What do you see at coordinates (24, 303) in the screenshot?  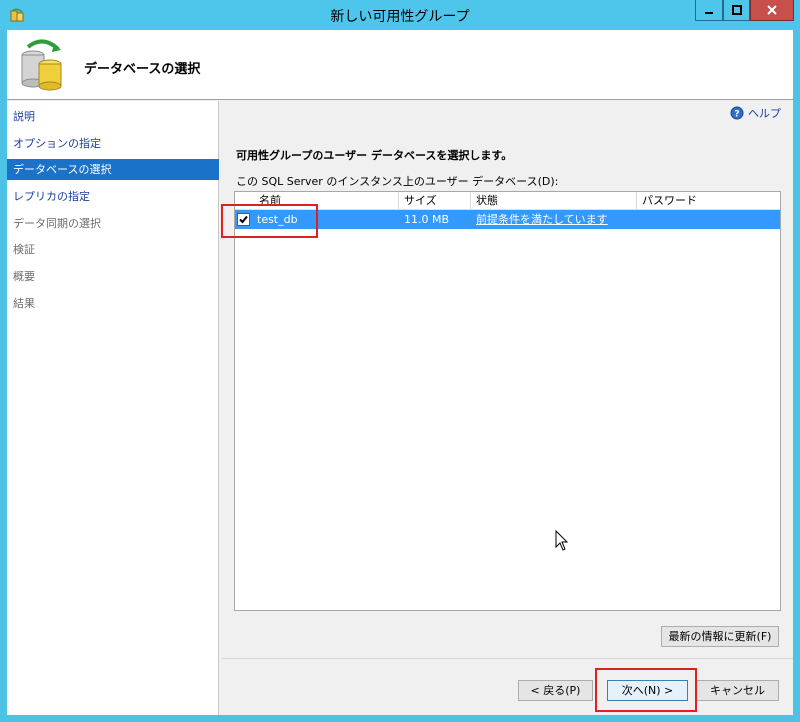 I see `sidebar-item-results: 結果` at bounding box center [24, 303].